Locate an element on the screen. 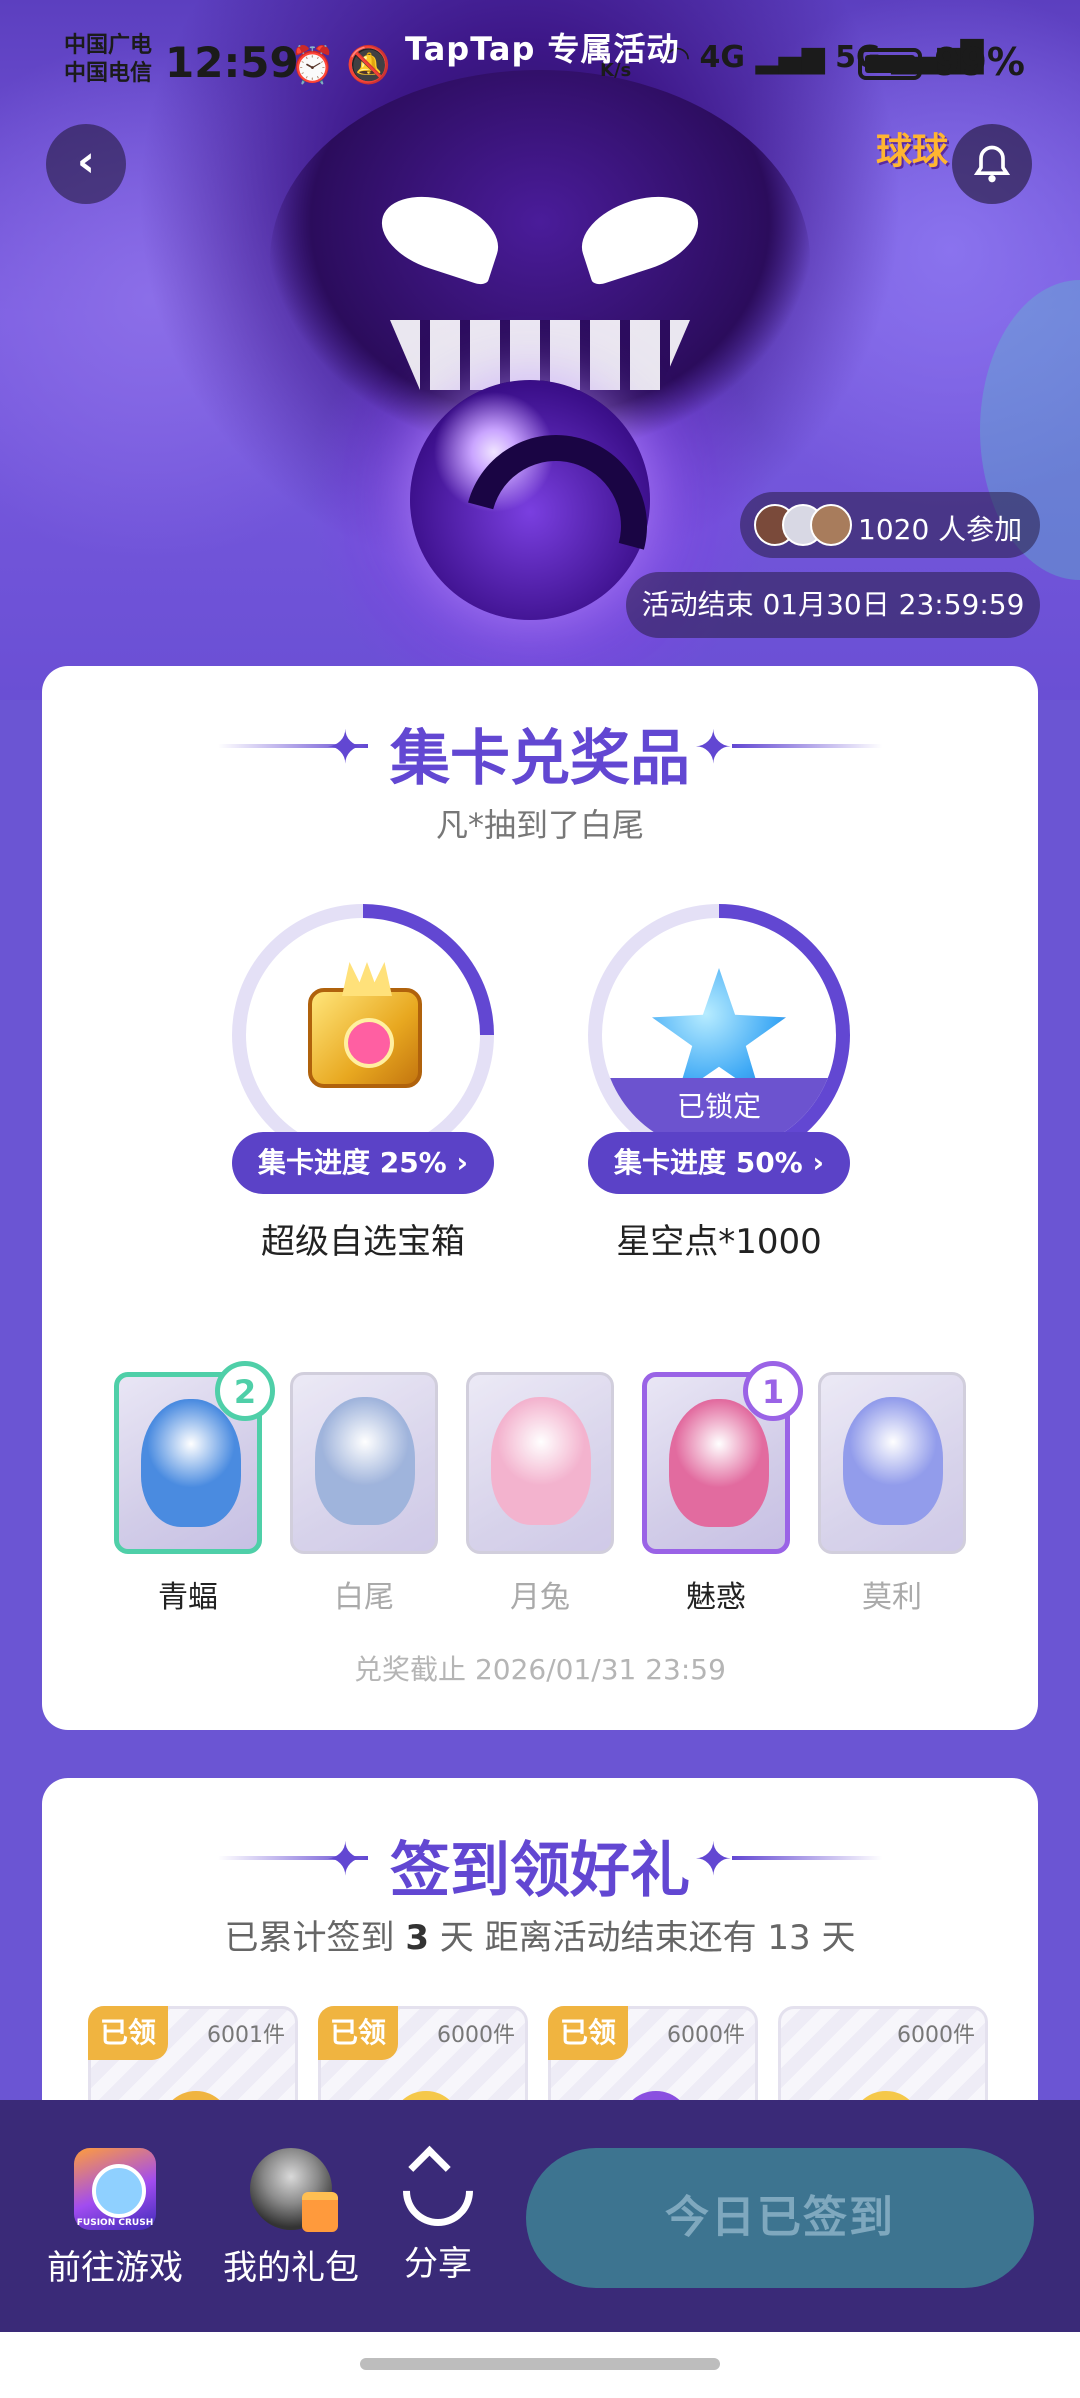 This screenshot has width=1080, height=2398. redeem-deadline: 兑奖截止 2026/01/31 23:59 is located at coordinates (540, 1669).